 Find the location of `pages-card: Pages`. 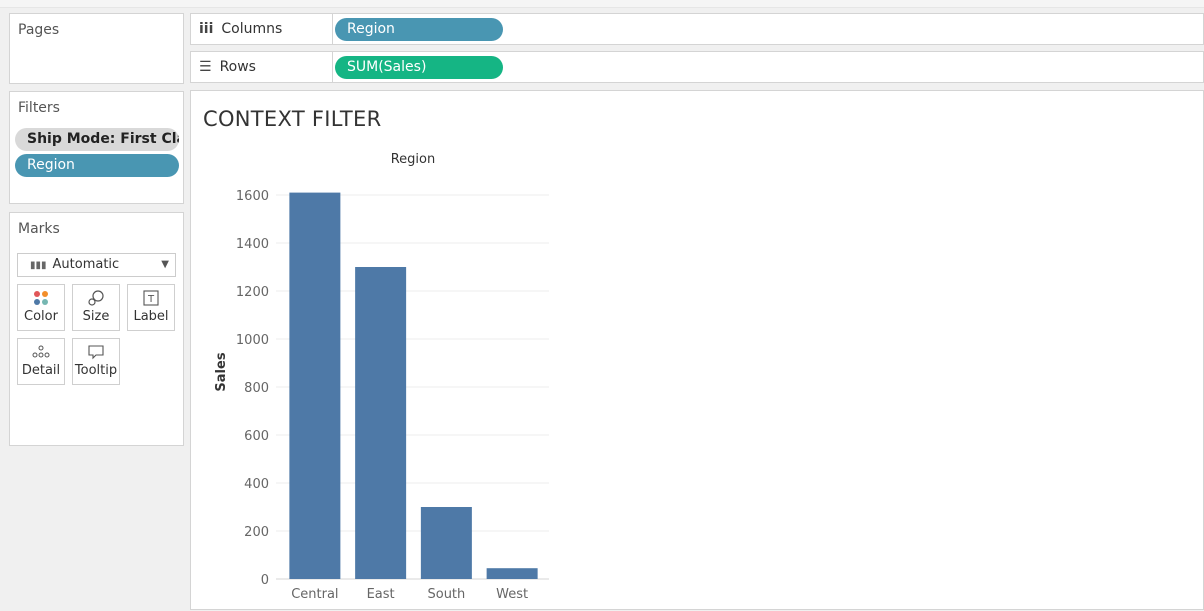

pages-card: Pages is located at coordinates (96, 48).